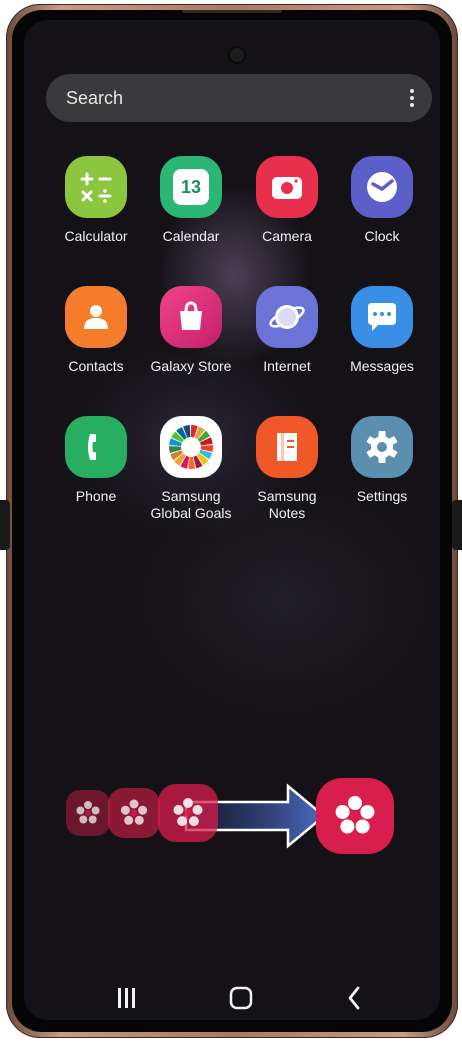 This screenshot has height=1043, width=462. I want to click on contacts-icon, so click(96, 317).